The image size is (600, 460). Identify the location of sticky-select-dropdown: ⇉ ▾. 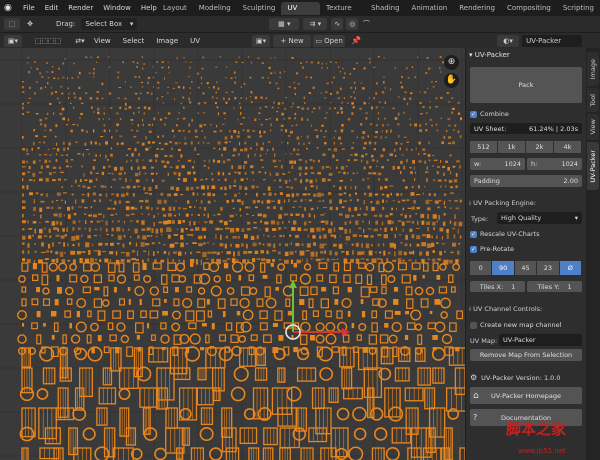
(315, 24).